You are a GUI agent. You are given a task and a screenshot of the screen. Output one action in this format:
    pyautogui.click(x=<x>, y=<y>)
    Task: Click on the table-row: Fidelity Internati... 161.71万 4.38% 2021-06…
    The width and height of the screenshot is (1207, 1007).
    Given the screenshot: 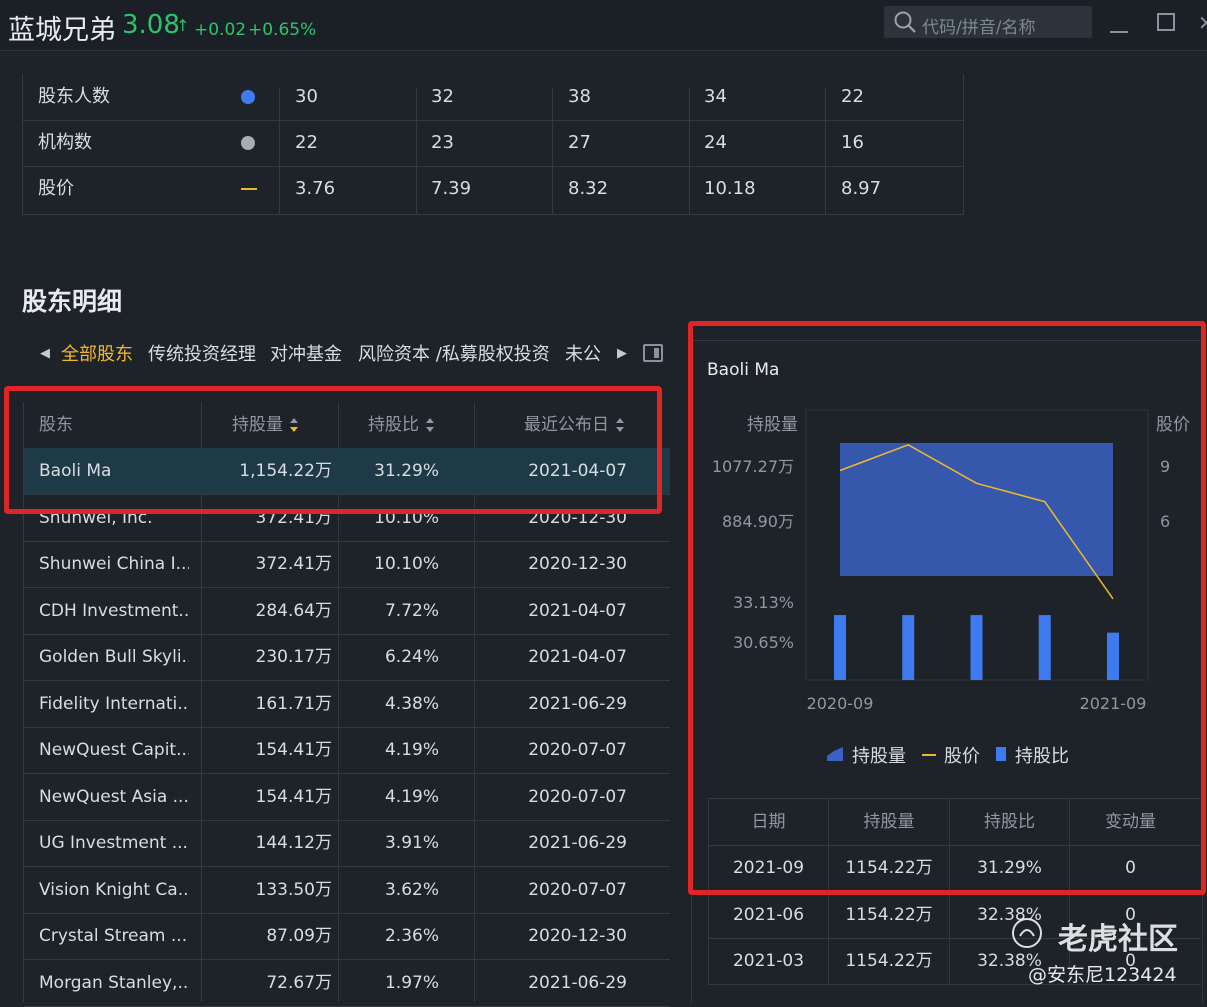 What is the action you would take?
    pyautogui.click(x=347, y=704)
    